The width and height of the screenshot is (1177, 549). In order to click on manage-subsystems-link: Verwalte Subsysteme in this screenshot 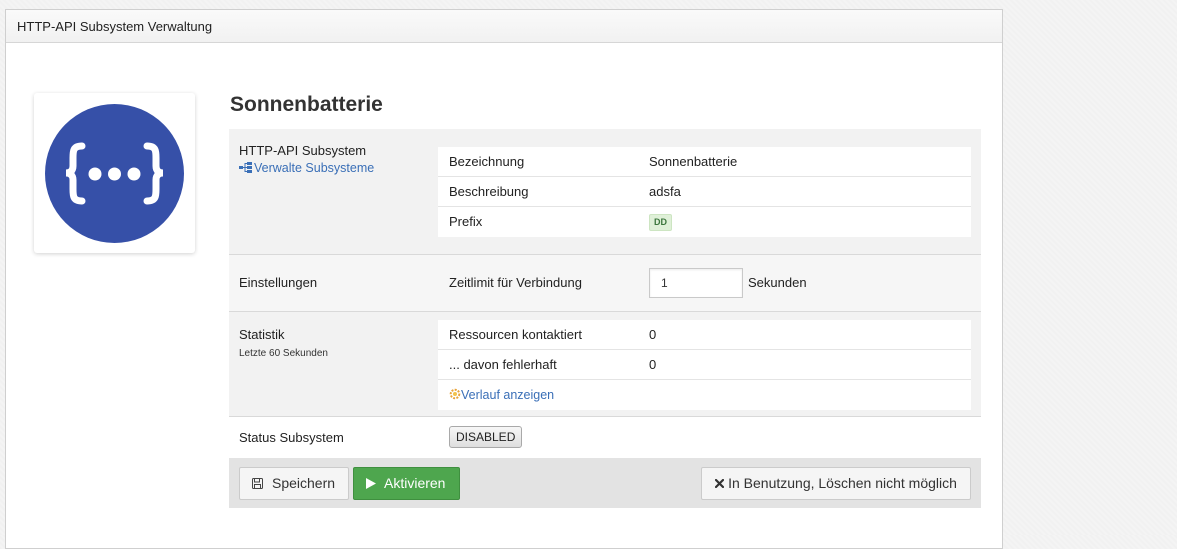, I will do `click(306, 168)`.